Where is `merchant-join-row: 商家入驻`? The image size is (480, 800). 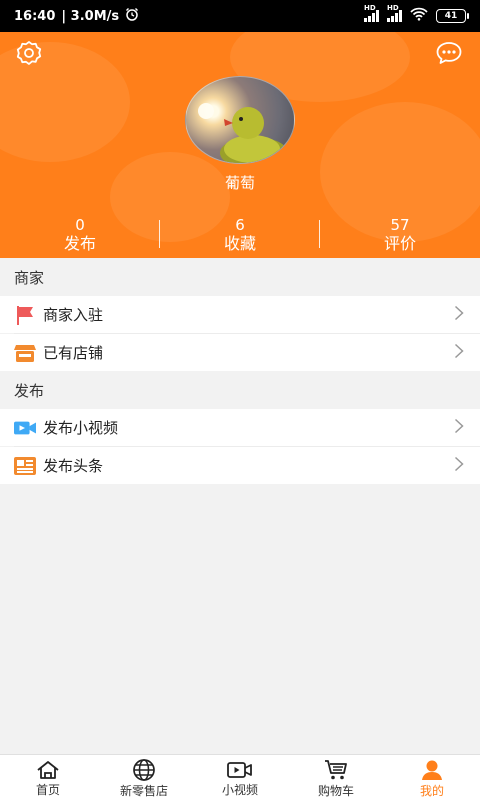 merchant-join-row: 商家入驻 is located at coordinates (240, 314).